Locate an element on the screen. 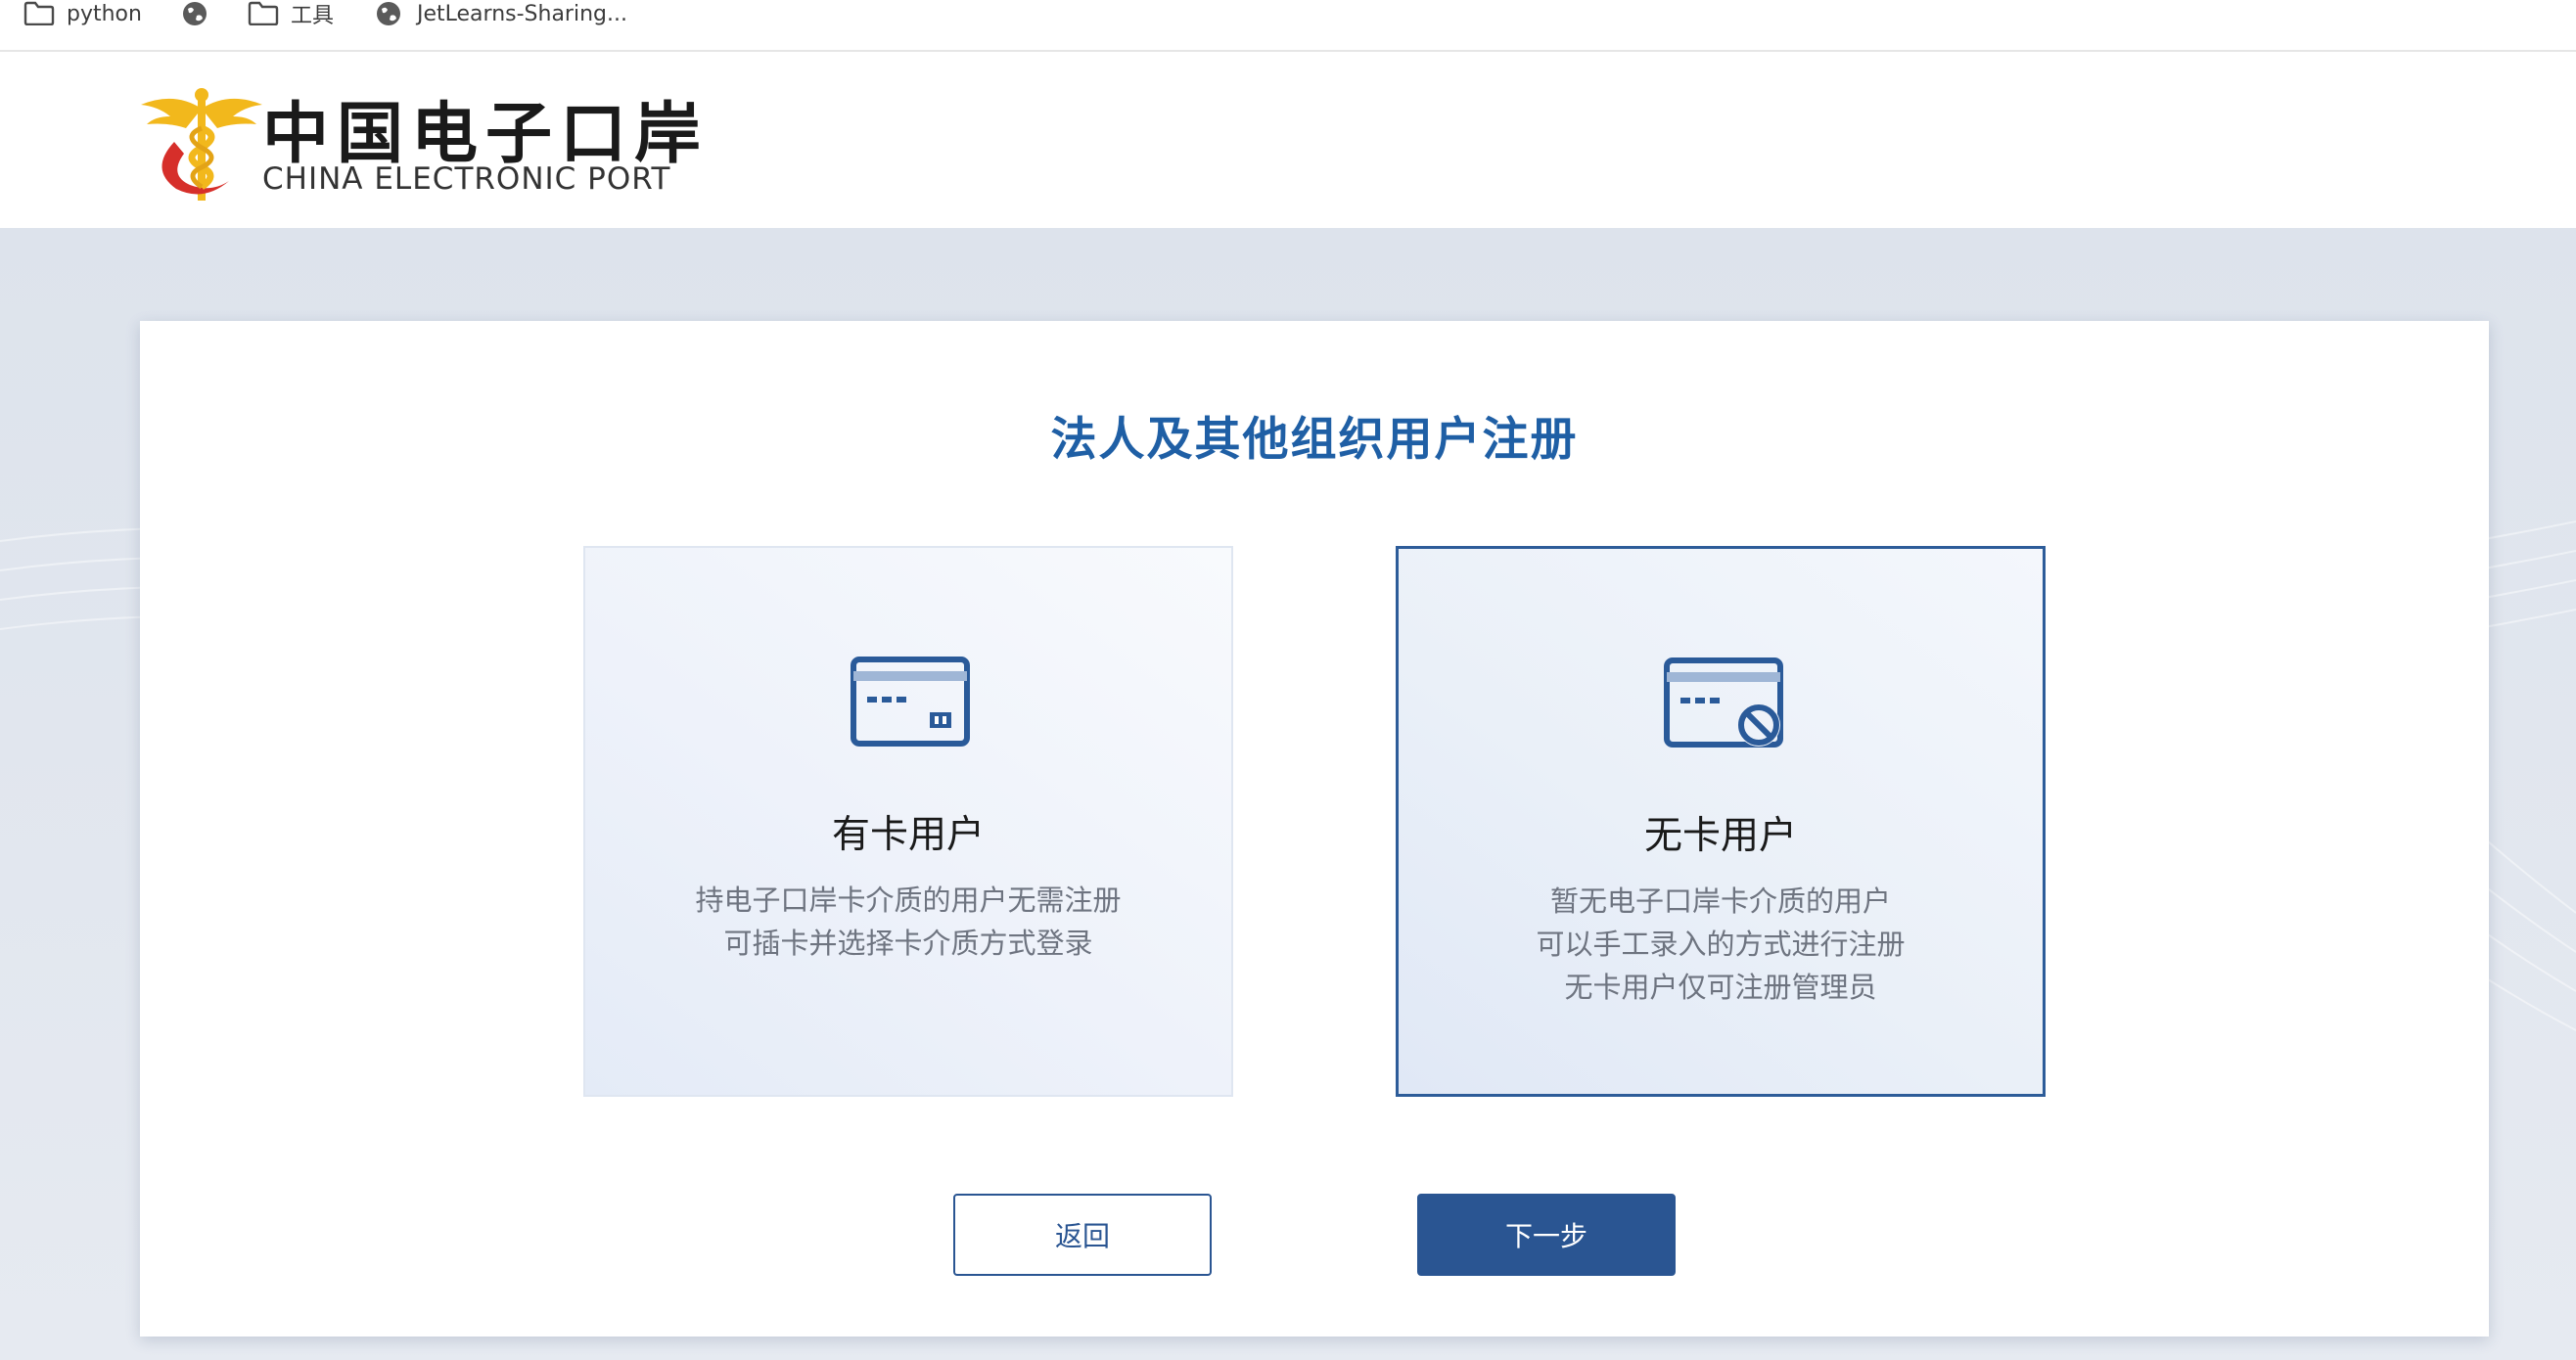 This screenshot has width=2576, height=1360. customs-logo-icon is located at coordinates (202, 139).